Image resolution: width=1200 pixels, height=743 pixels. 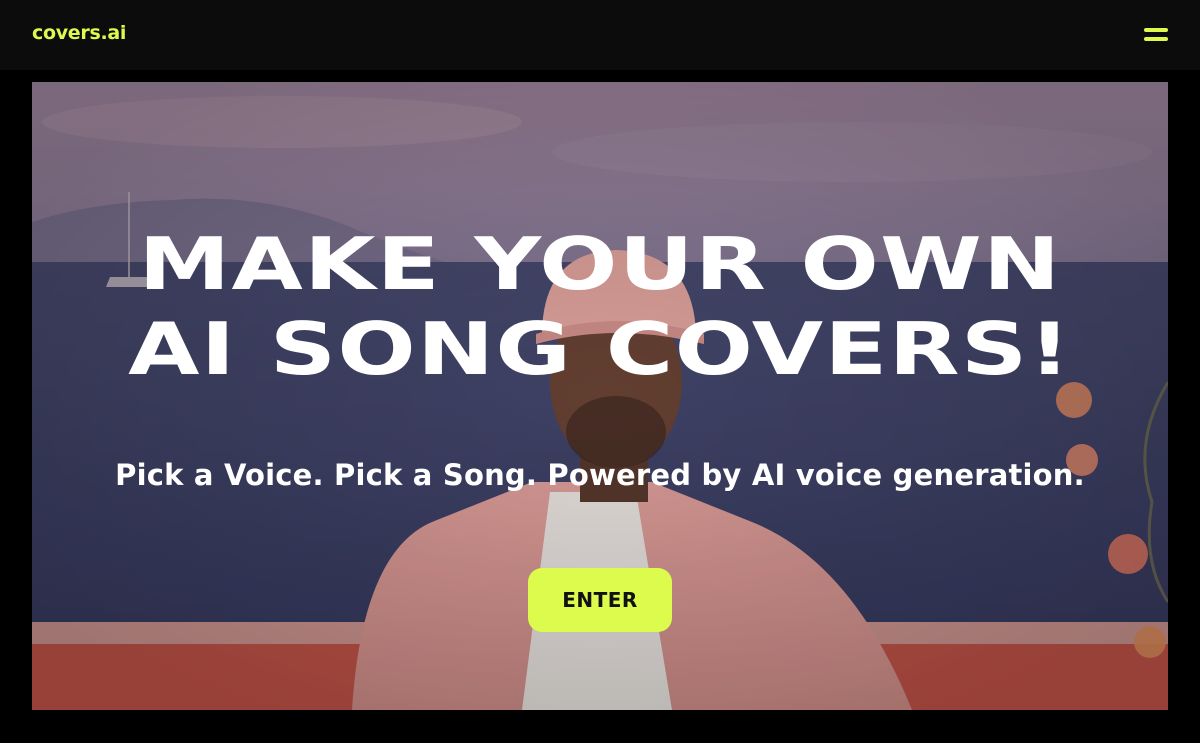 I want to click on menu-line-bottom, so click(x=1156, y=39).